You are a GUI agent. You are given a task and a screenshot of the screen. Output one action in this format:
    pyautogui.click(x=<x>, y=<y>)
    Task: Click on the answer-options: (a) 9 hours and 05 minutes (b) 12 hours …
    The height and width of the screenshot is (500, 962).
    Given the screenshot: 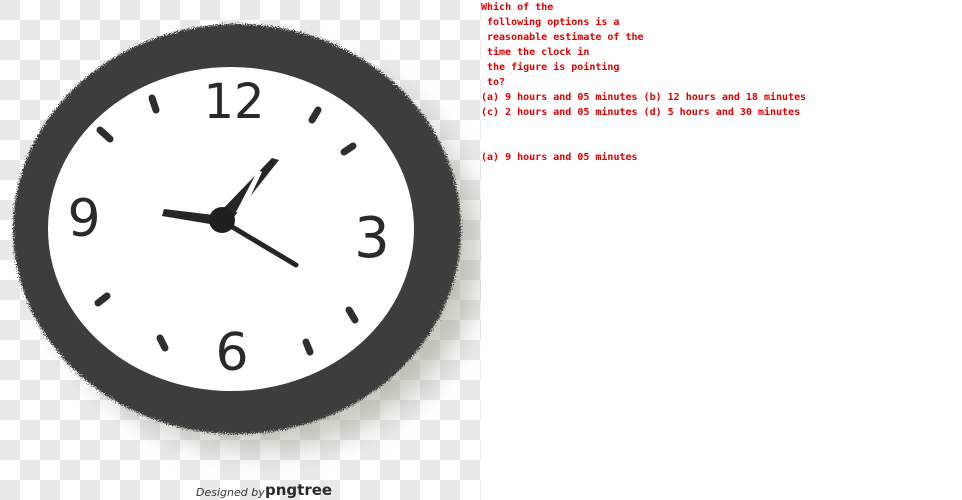 What is the action you would take?
    pyautogui.click(x=721, y=105)
    